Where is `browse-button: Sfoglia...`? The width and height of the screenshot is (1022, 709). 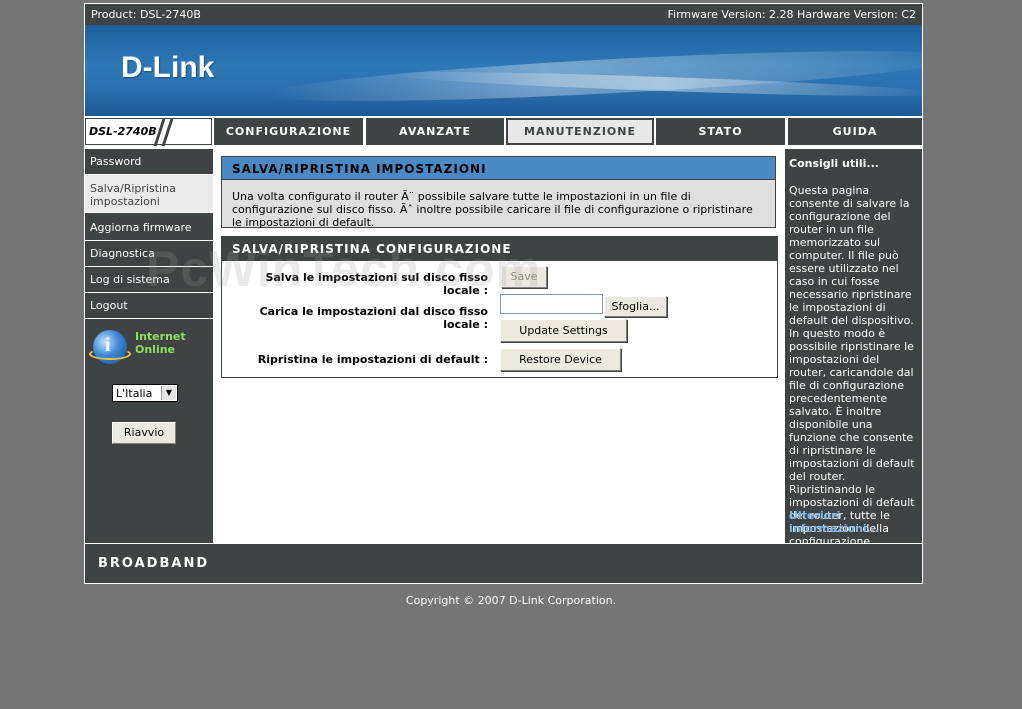
browse-button: Sfoglia... is located at coordinates (635, 306).